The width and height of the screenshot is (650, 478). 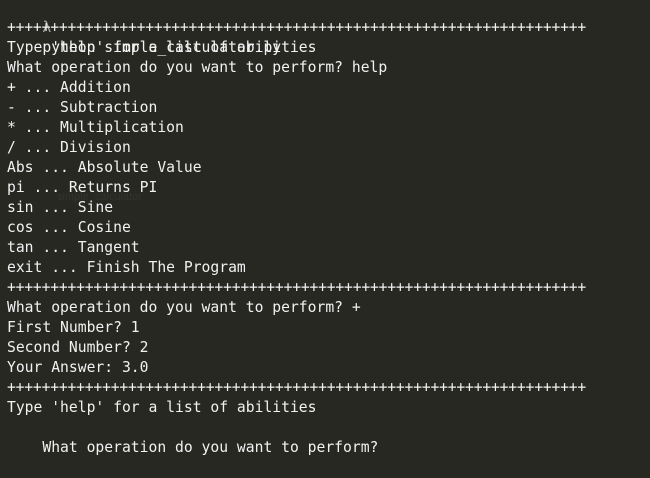 I want to click on help-item-addition: + ... Addition, so click(x=69, y=87).